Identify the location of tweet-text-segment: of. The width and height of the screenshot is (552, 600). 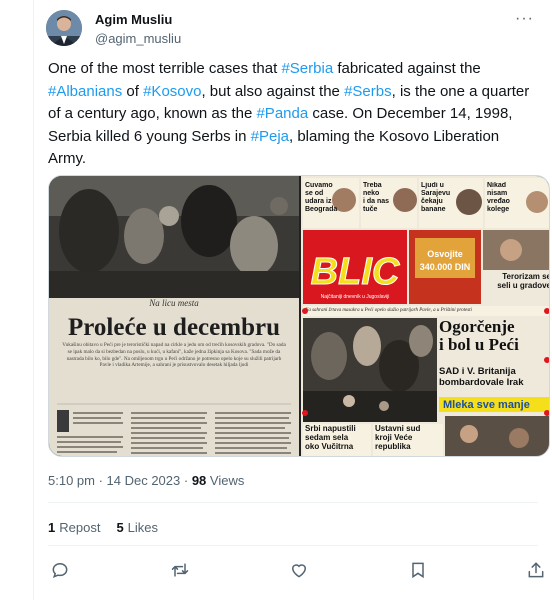
(133, 91).